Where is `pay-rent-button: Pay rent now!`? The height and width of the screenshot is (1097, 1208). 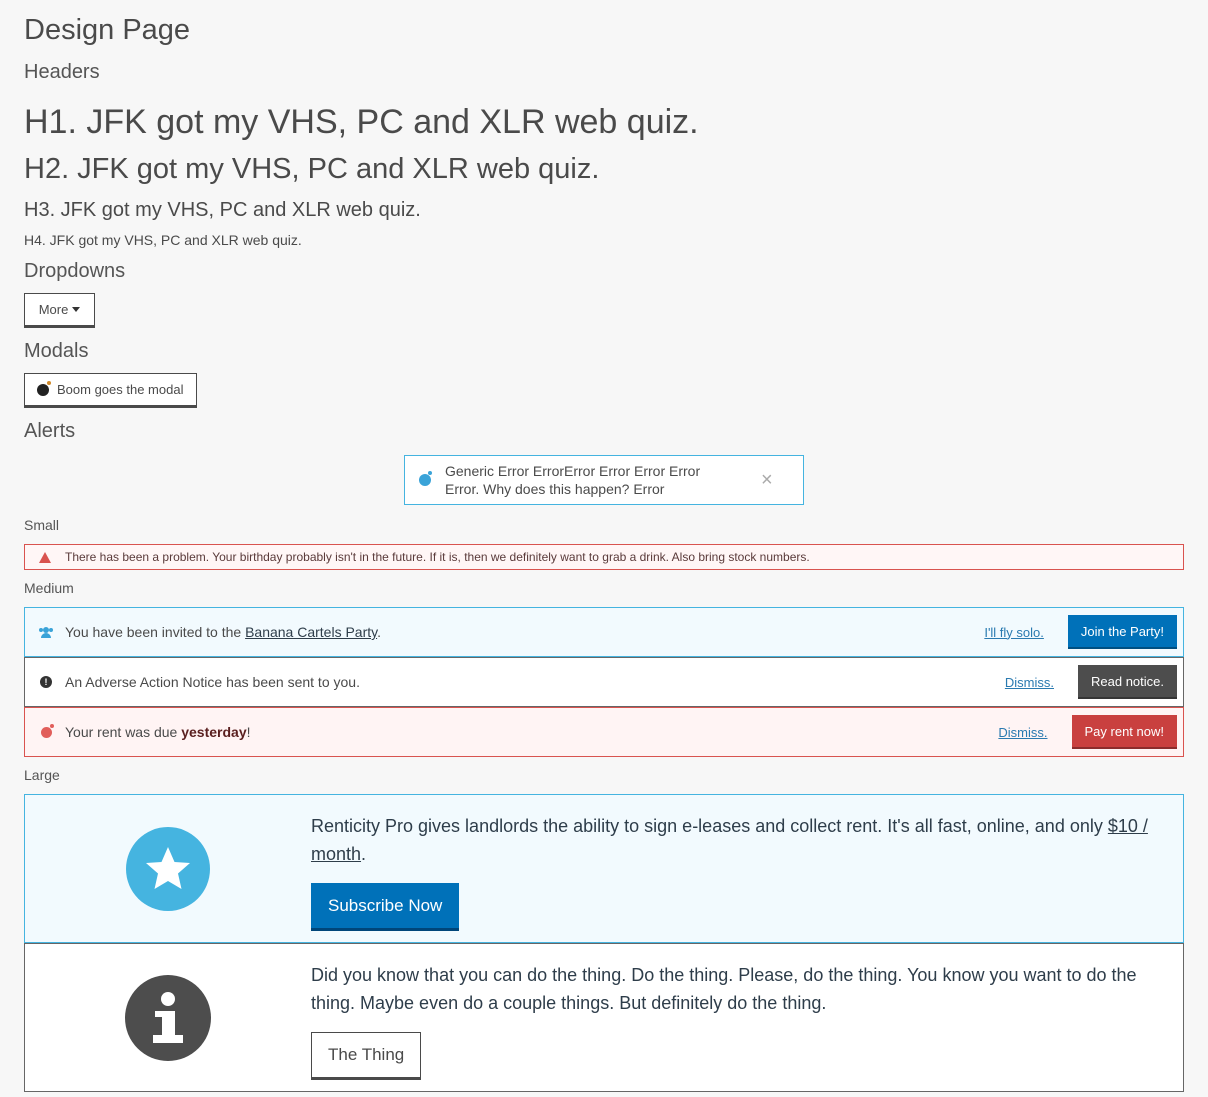 pay-rent-button: Pay rent now! is located at coordinates (1124, 732).